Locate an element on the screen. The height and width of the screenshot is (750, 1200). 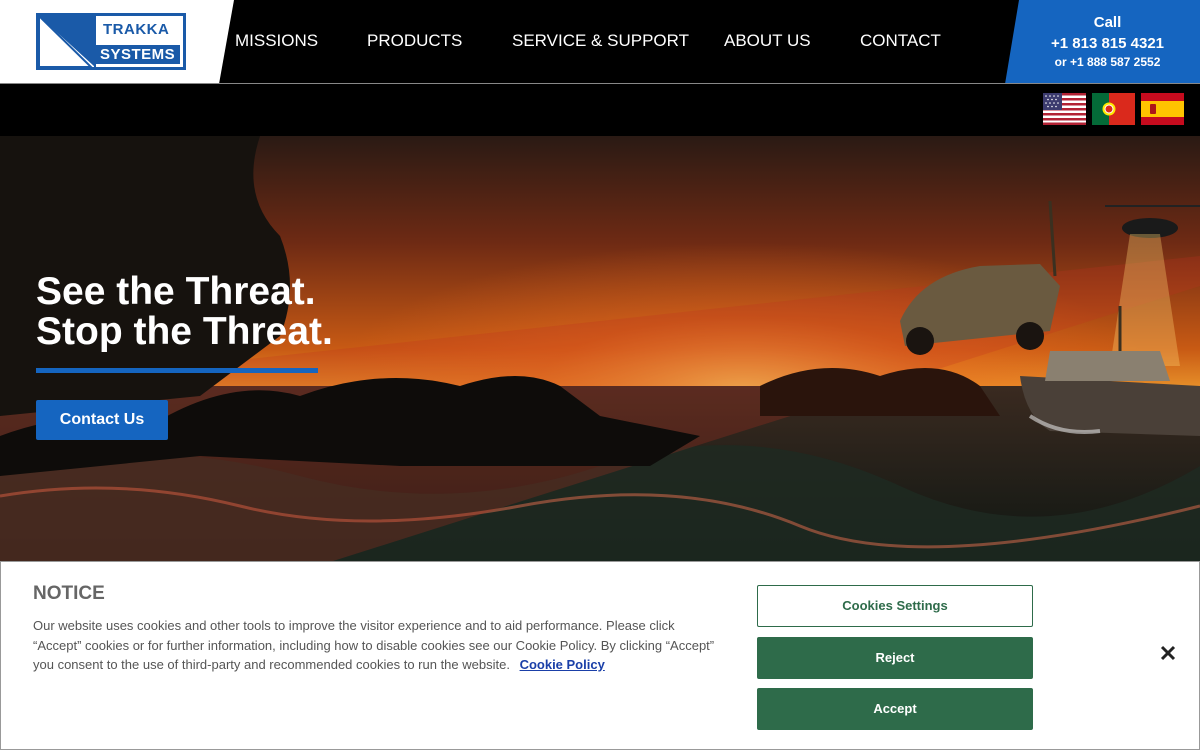
cookies-settings-button: Cookies Settings is located at coordinates (895, 606).